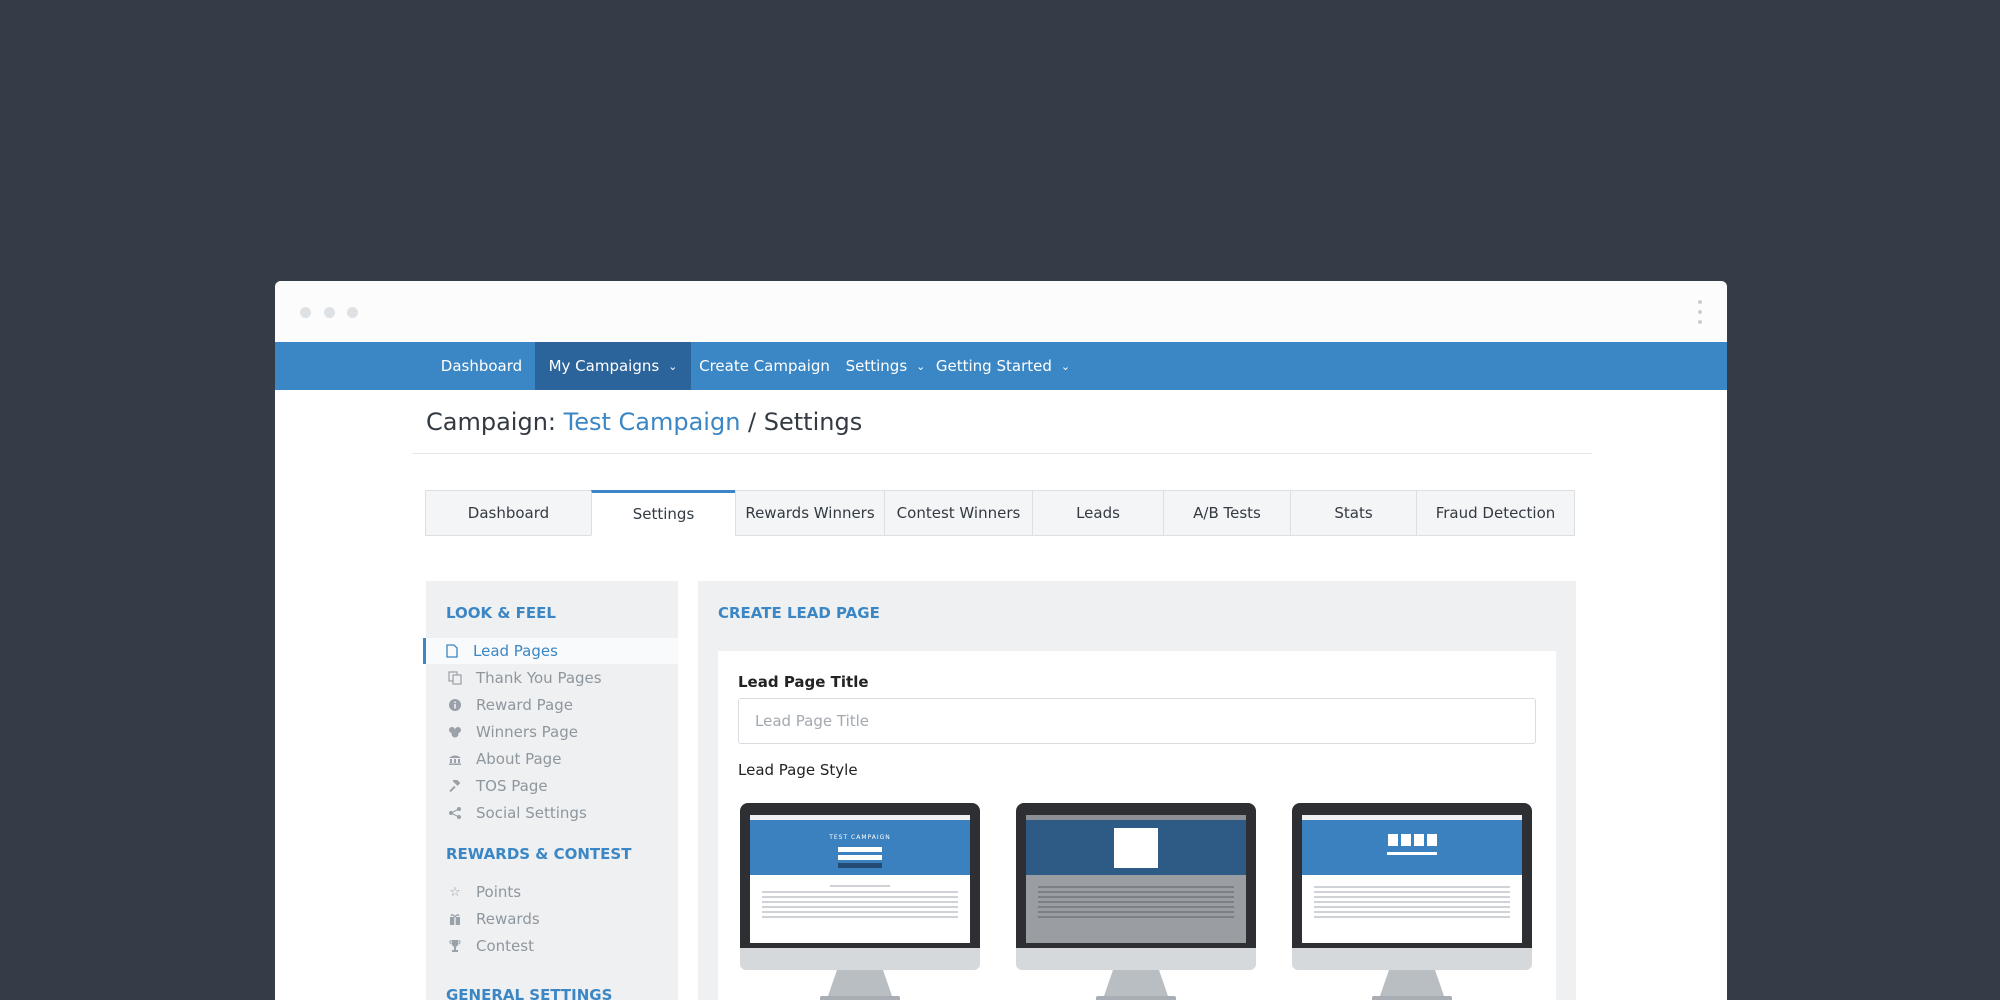 The height and width of the screenshot is (1000, 2000). I want to click on monitor-bezel: TEST CAMPAIGN, so click(860, 875).